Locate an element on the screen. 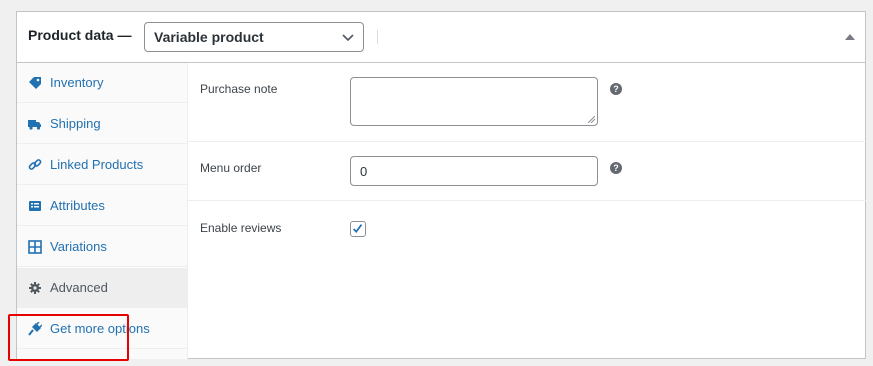 The height and width of the screenshot is (366, 873). resize-grip-icon is located at coordinates (591, 119).